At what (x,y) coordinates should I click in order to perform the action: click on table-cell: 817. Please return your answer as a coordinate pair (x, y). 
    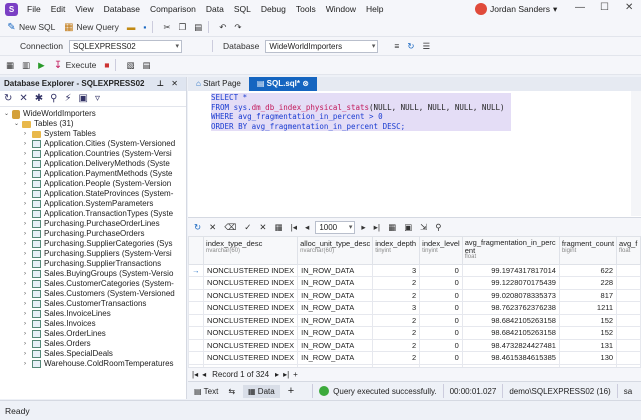
    Looking at the image, I should click on (588, 295).